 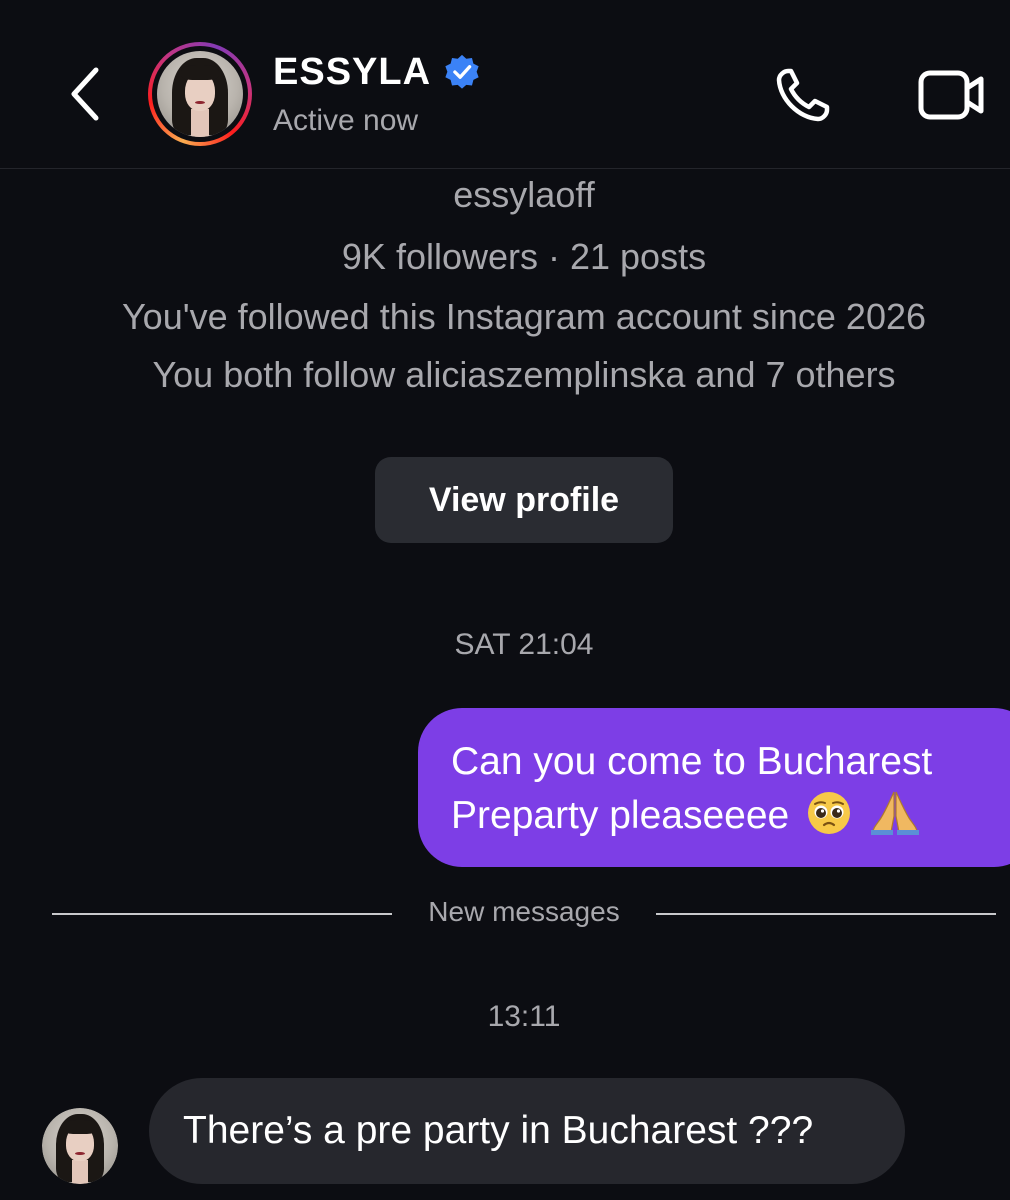 I want to click on folded-hands-icon, so click(x=894, y=813).